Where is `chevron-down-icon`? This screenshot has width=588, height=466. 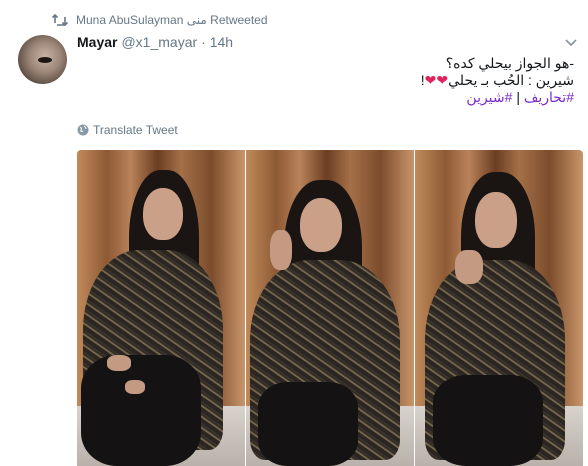
chevron-down-icon is located at coordinates (571, 43).